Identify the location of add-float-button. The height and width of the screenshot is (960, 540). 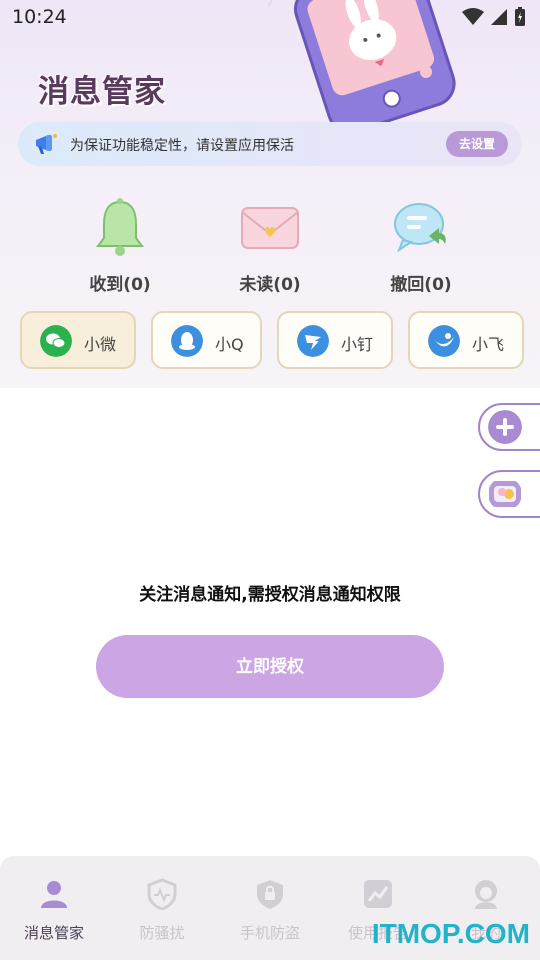
(509, 427).